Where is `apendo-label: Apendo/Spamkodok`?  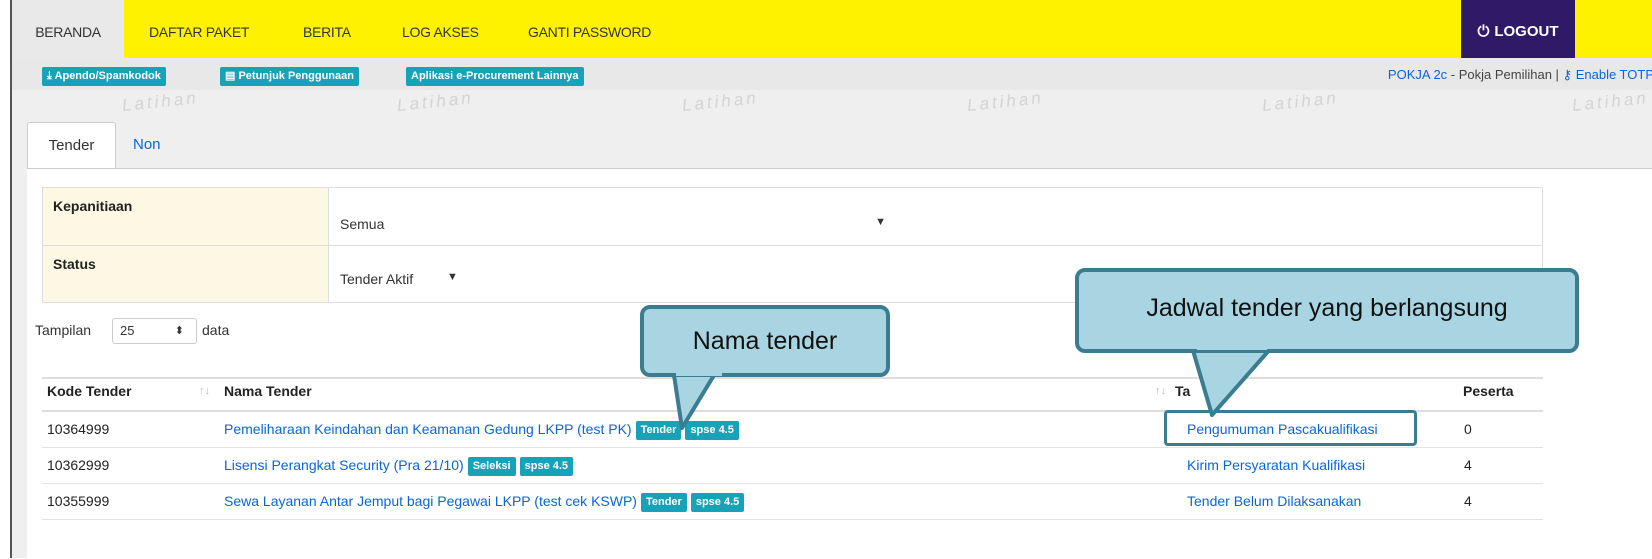
apendo-label: Apendo/Spamkodok is located at coordinates (107, 76).